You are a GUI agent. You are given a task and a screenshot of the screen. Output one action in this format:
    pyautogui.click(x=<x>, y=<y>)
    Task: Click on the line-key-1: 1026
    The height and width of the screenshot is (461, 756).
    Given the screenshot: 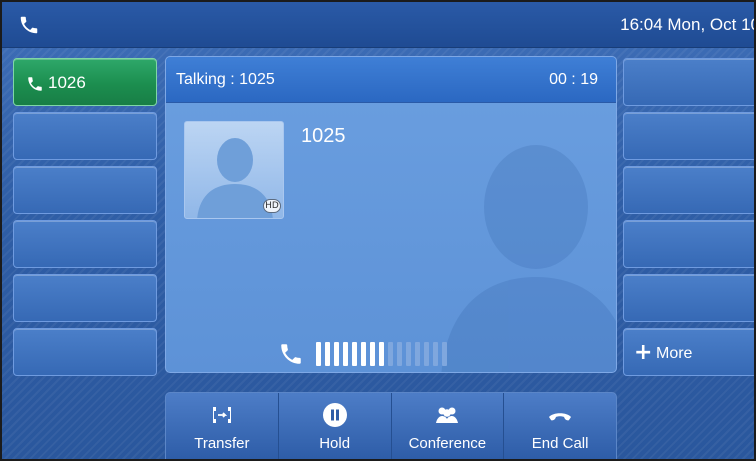 What is the action you would take?
    pyautogui.click(x=85, y=82)
    